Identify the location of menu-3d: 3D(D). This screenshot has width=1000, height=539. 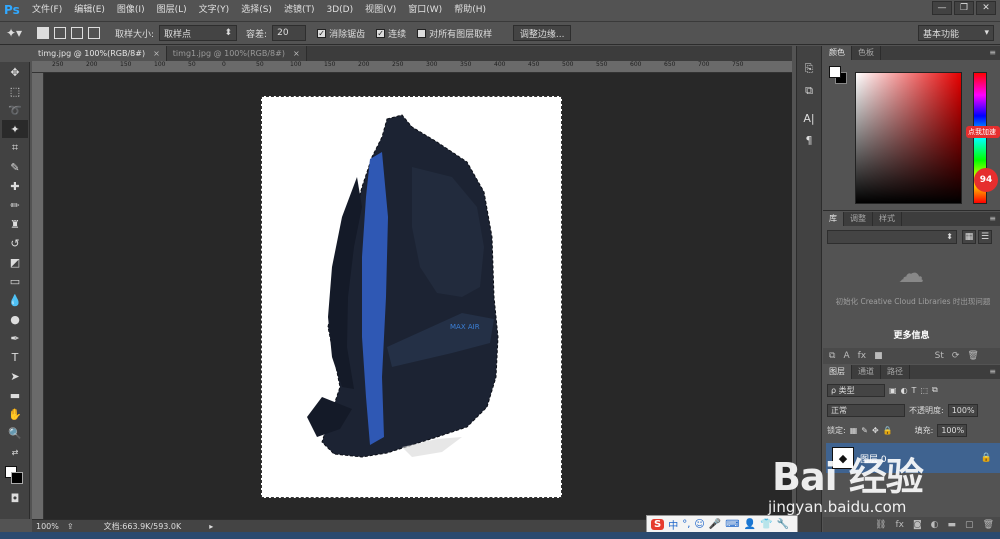
(339, 10).